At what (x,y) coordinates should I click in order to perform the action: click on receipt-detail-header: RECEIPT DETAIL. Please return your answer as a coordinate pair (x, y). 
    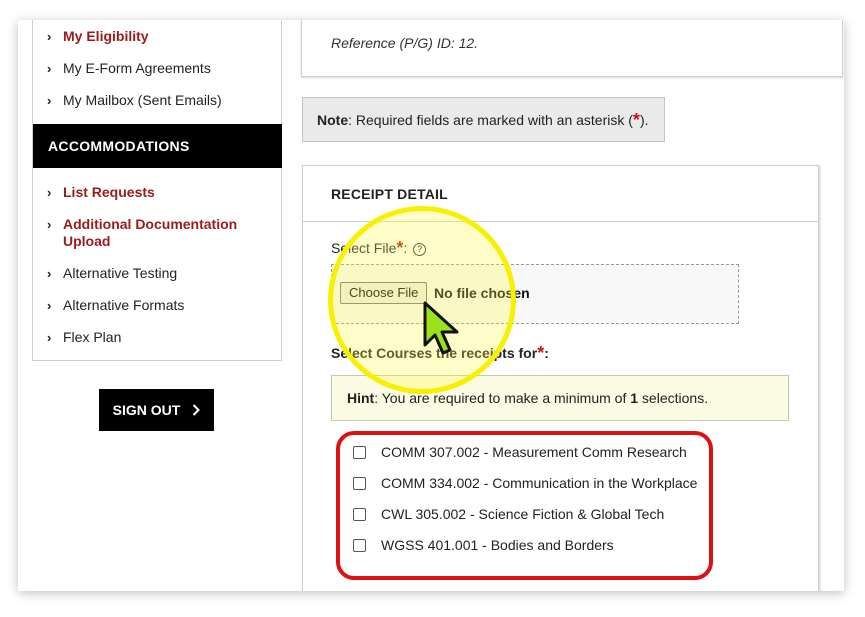
    Looking at the image, I should click on (560, 194).